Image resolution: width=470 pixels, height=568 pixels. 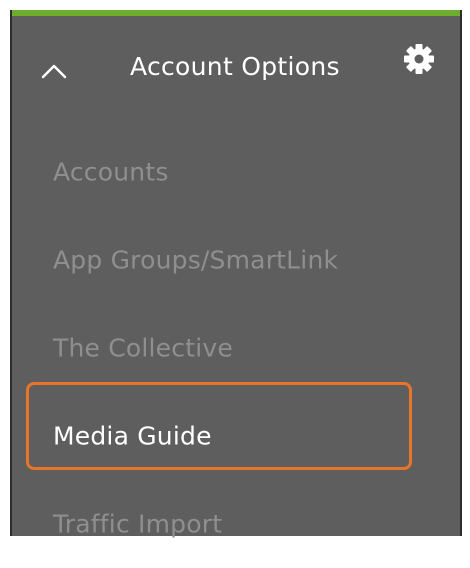 I want to click on menu-item-app-groups-smartlink: App Groups/SmartLink, so click(x=219, y=260).